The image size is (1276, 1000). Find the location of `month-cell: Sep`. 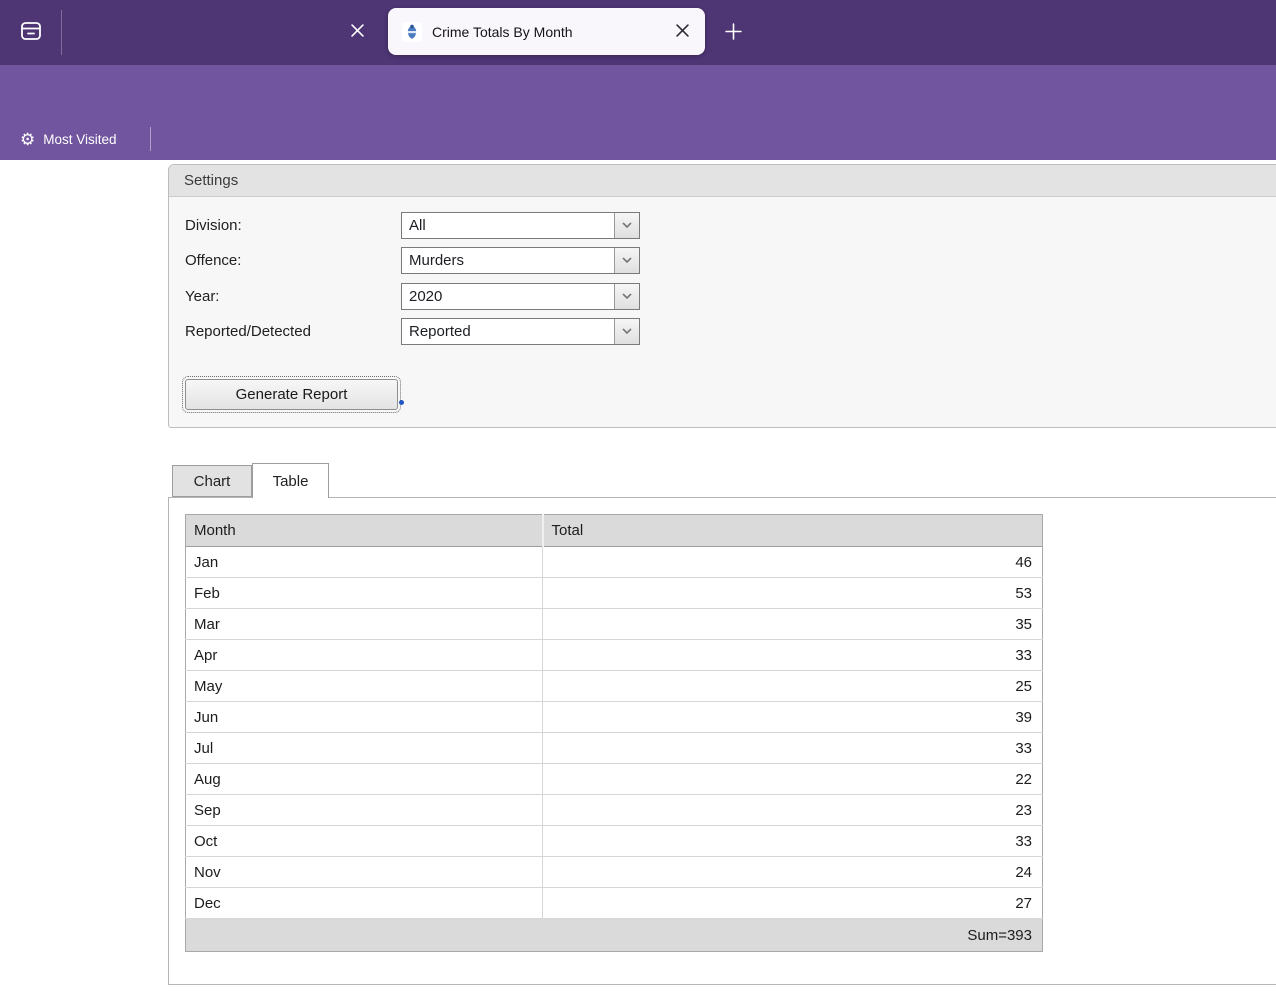

month-cell: Sep is located at coordinates (364, 810).